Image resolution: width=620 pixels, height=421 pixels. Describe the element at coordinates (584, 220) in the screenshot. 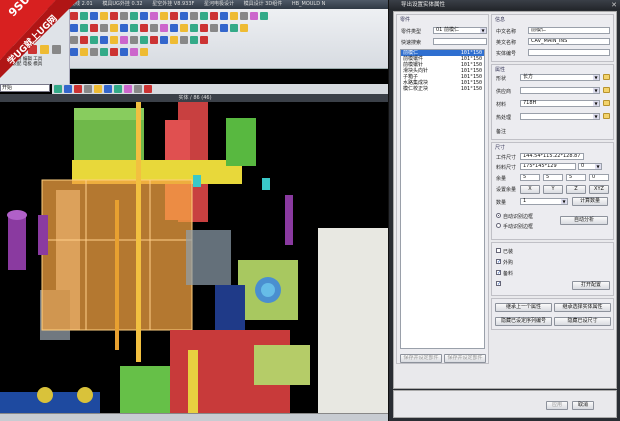

I see `auto-analyze-button: 自动分析` at that location.